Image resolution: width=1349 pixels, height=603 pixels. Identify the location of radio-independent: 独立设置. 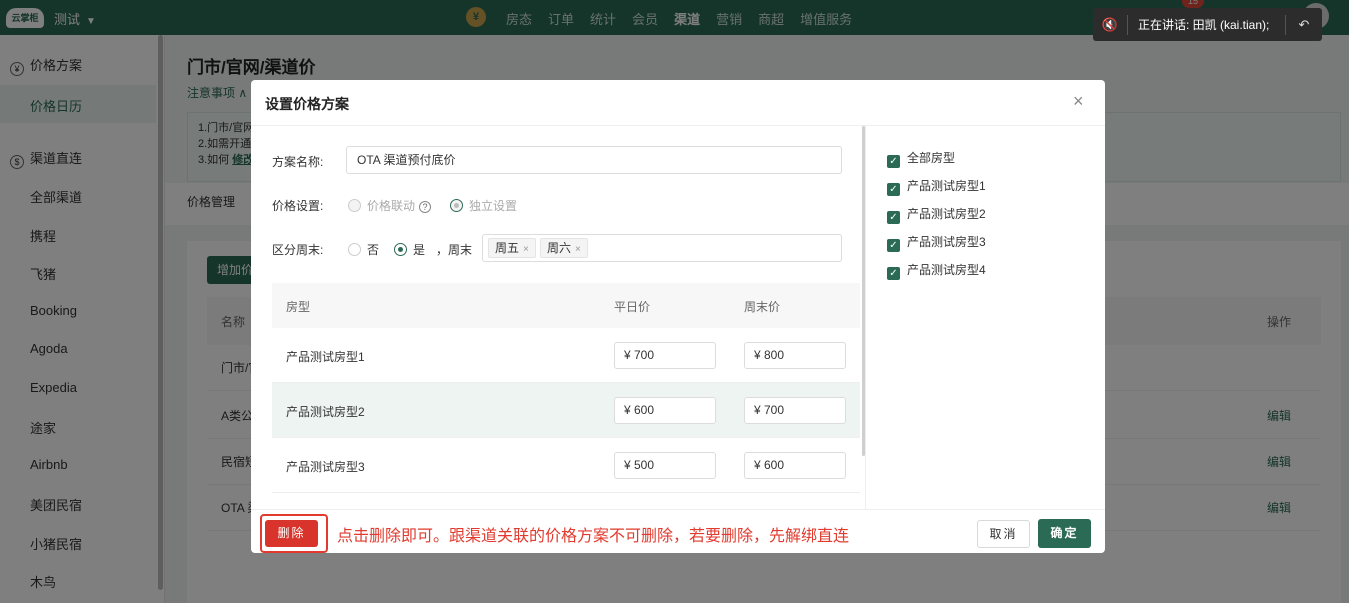
(483, 205).